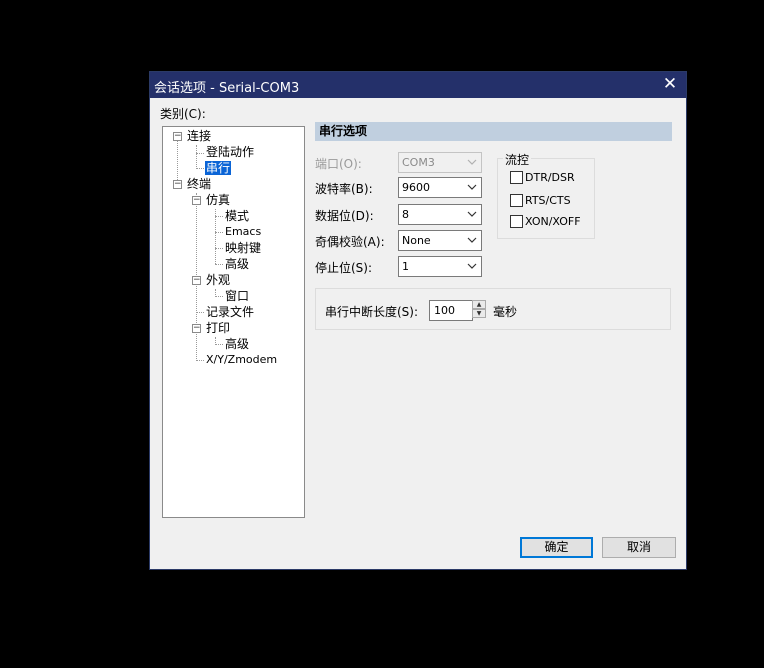  What do you see at coordinates (440, 187) in the screenshot?
I see `baud-select: 9600` at bounding box center [440, 187].